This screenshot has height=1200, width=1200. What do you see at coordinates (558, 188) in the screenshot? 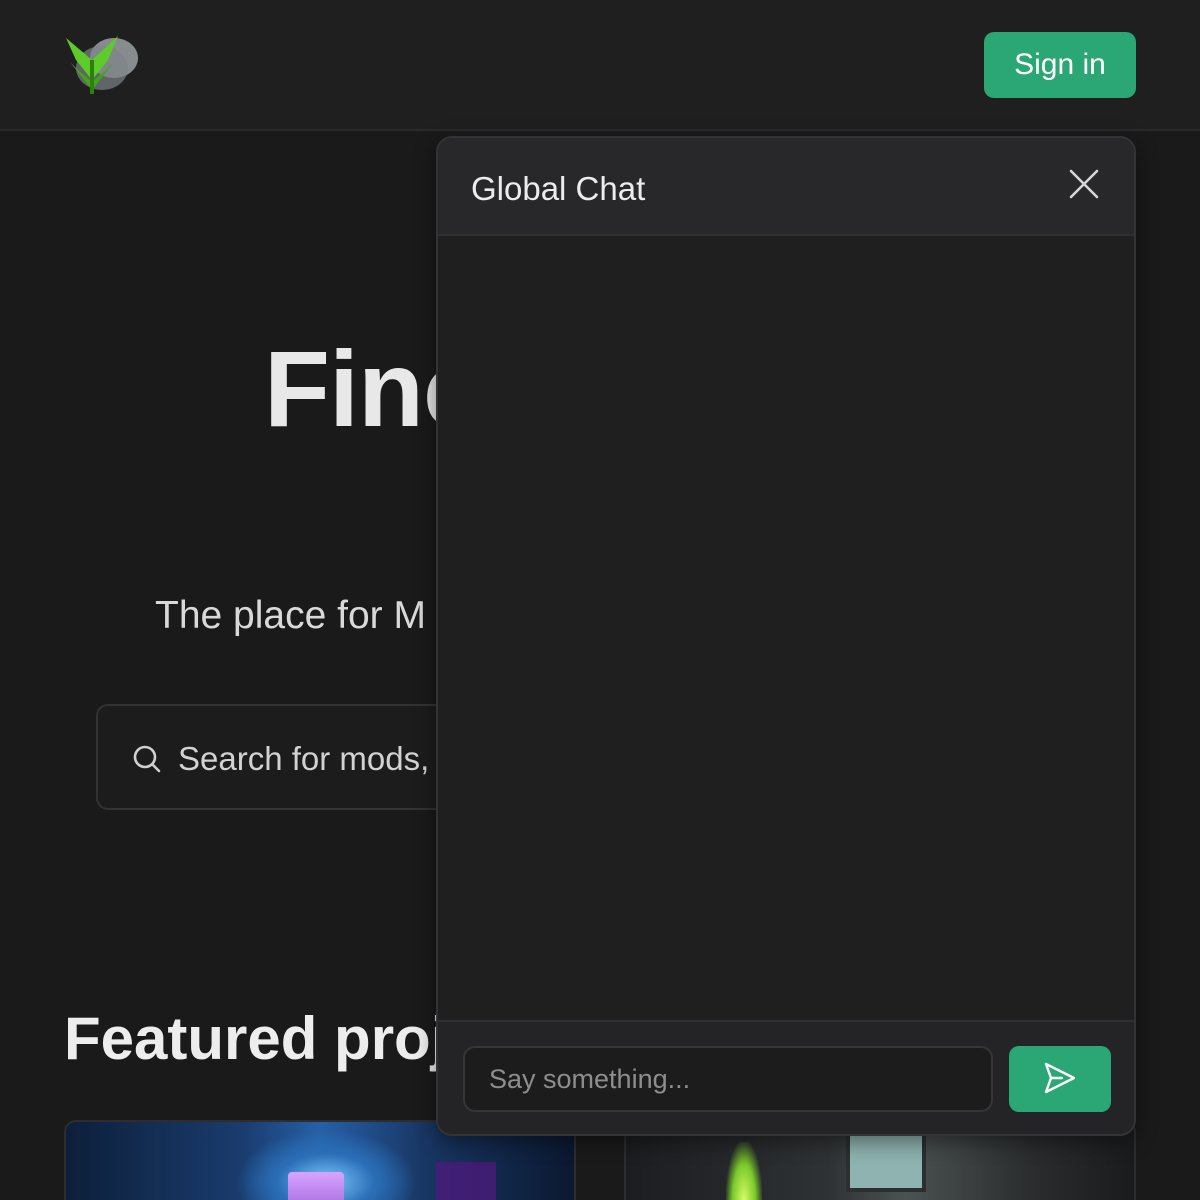
I see `chat-title: Global Chat` at bounding box center [558, 188].